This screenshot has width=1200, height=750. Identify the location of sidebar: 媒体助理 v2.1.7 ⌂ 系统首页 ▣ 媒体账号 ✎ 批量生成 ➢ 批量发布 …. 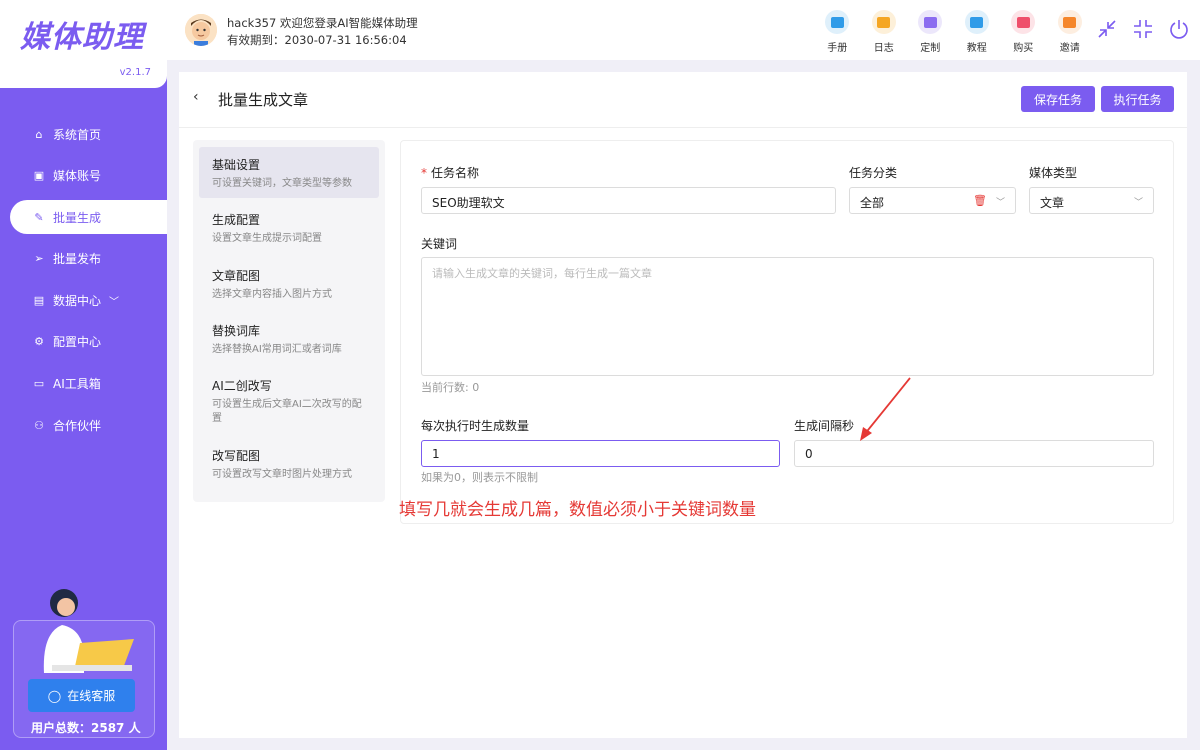
(83, 375).